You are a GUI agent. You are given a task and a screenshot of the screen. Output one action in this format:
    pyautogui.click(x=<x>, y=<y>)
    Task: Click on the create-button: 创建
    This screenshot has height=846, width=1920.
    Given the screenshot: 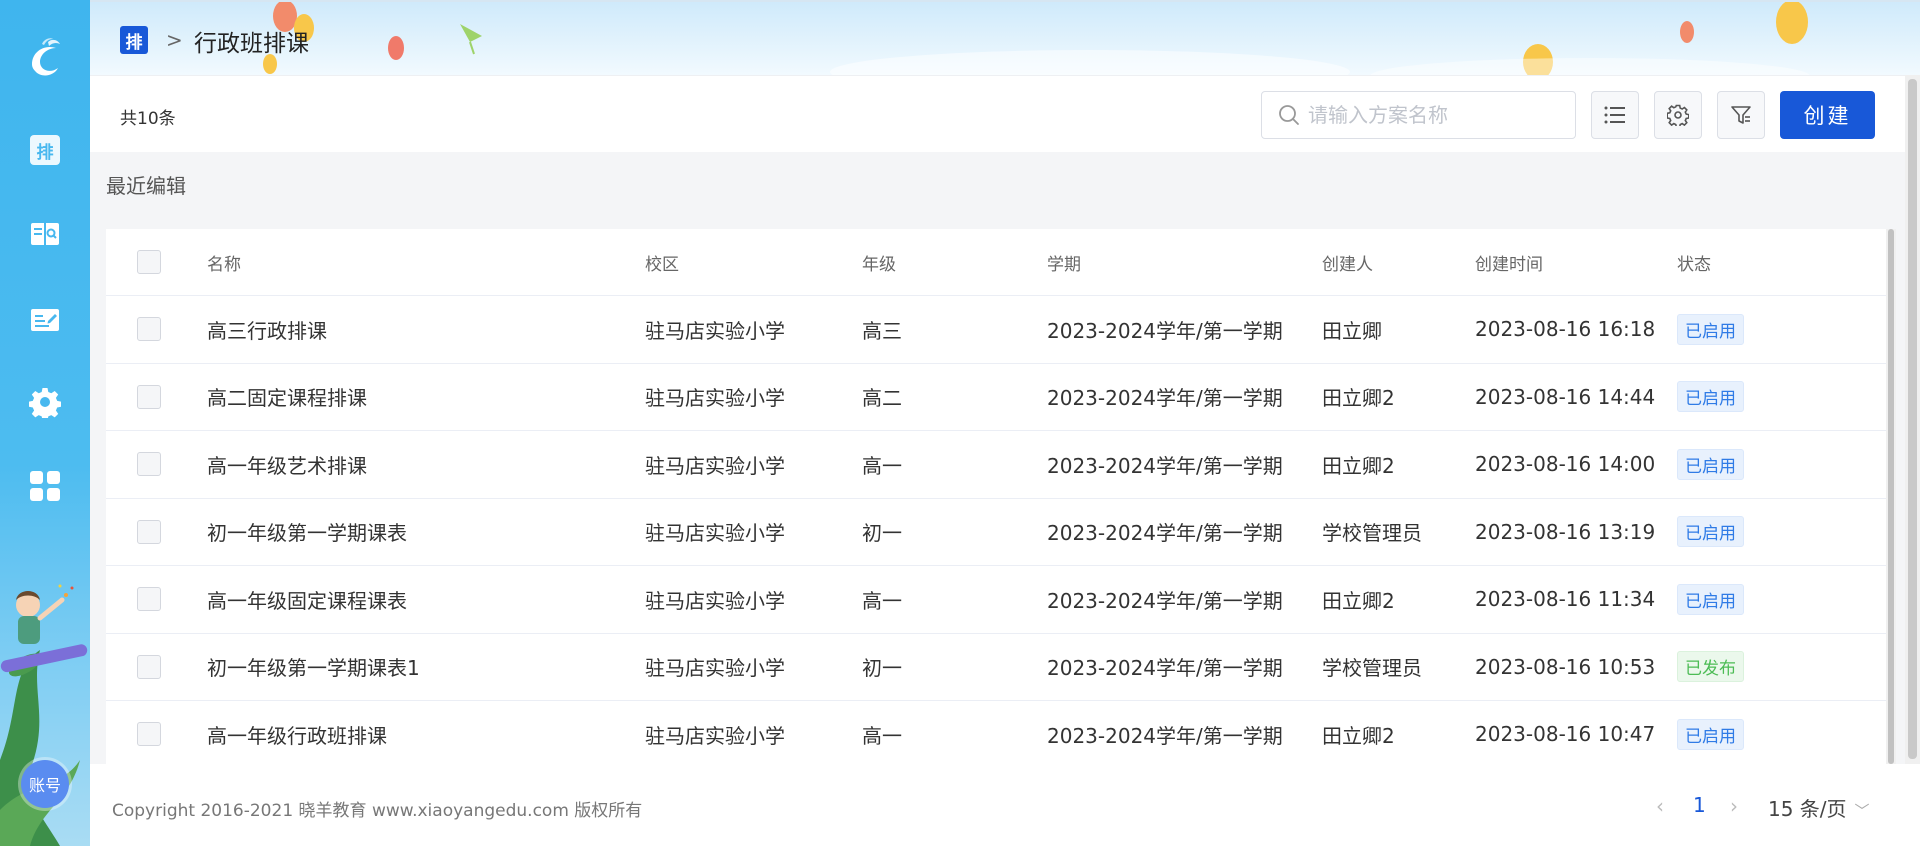 What is the action you would take?
    pyautogui.click(x=1827, y=115)
    